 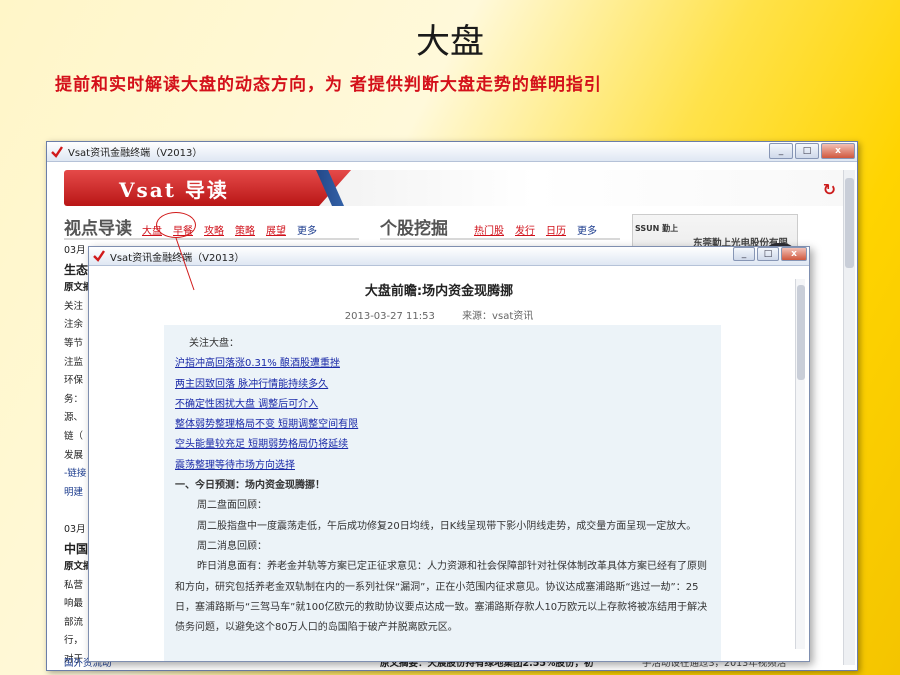 I want to click on popup-scrollbar, so click(x=800, y=464).